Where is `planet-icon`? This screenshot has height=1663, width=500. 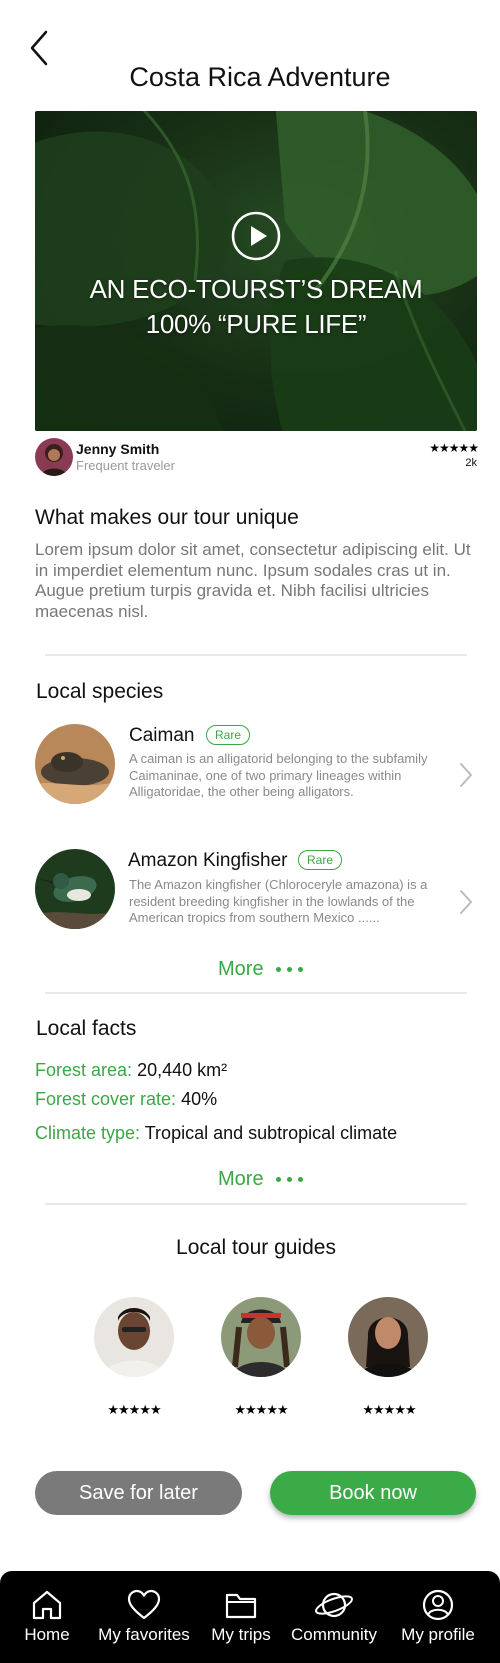
planet-icon is located at coordinates (334, 1605).